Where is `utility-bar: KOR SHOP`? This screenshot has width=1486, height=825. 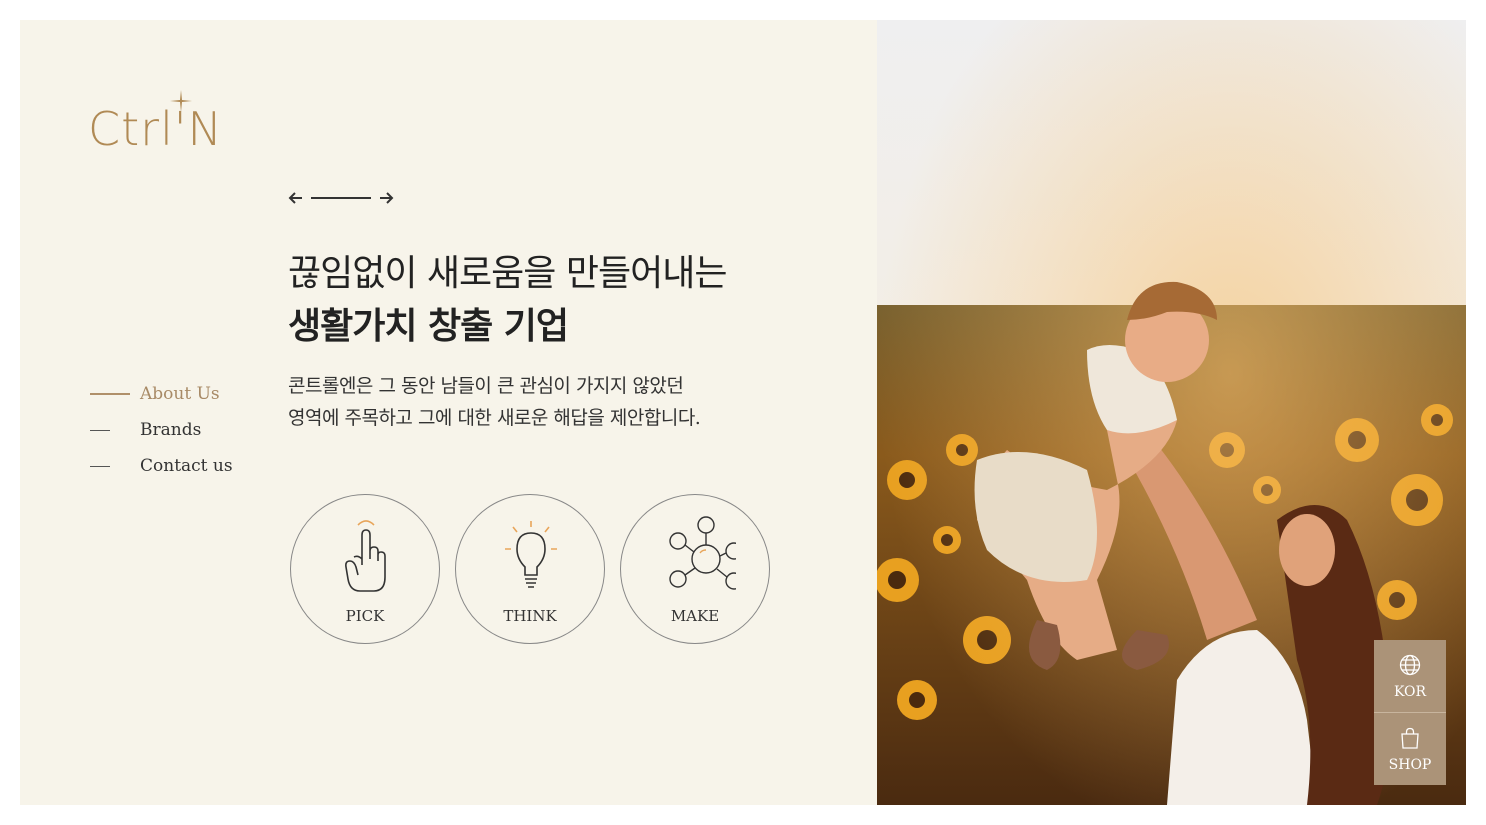
utility-bar: KOR SHOP is located at coordinates (1410, 712).